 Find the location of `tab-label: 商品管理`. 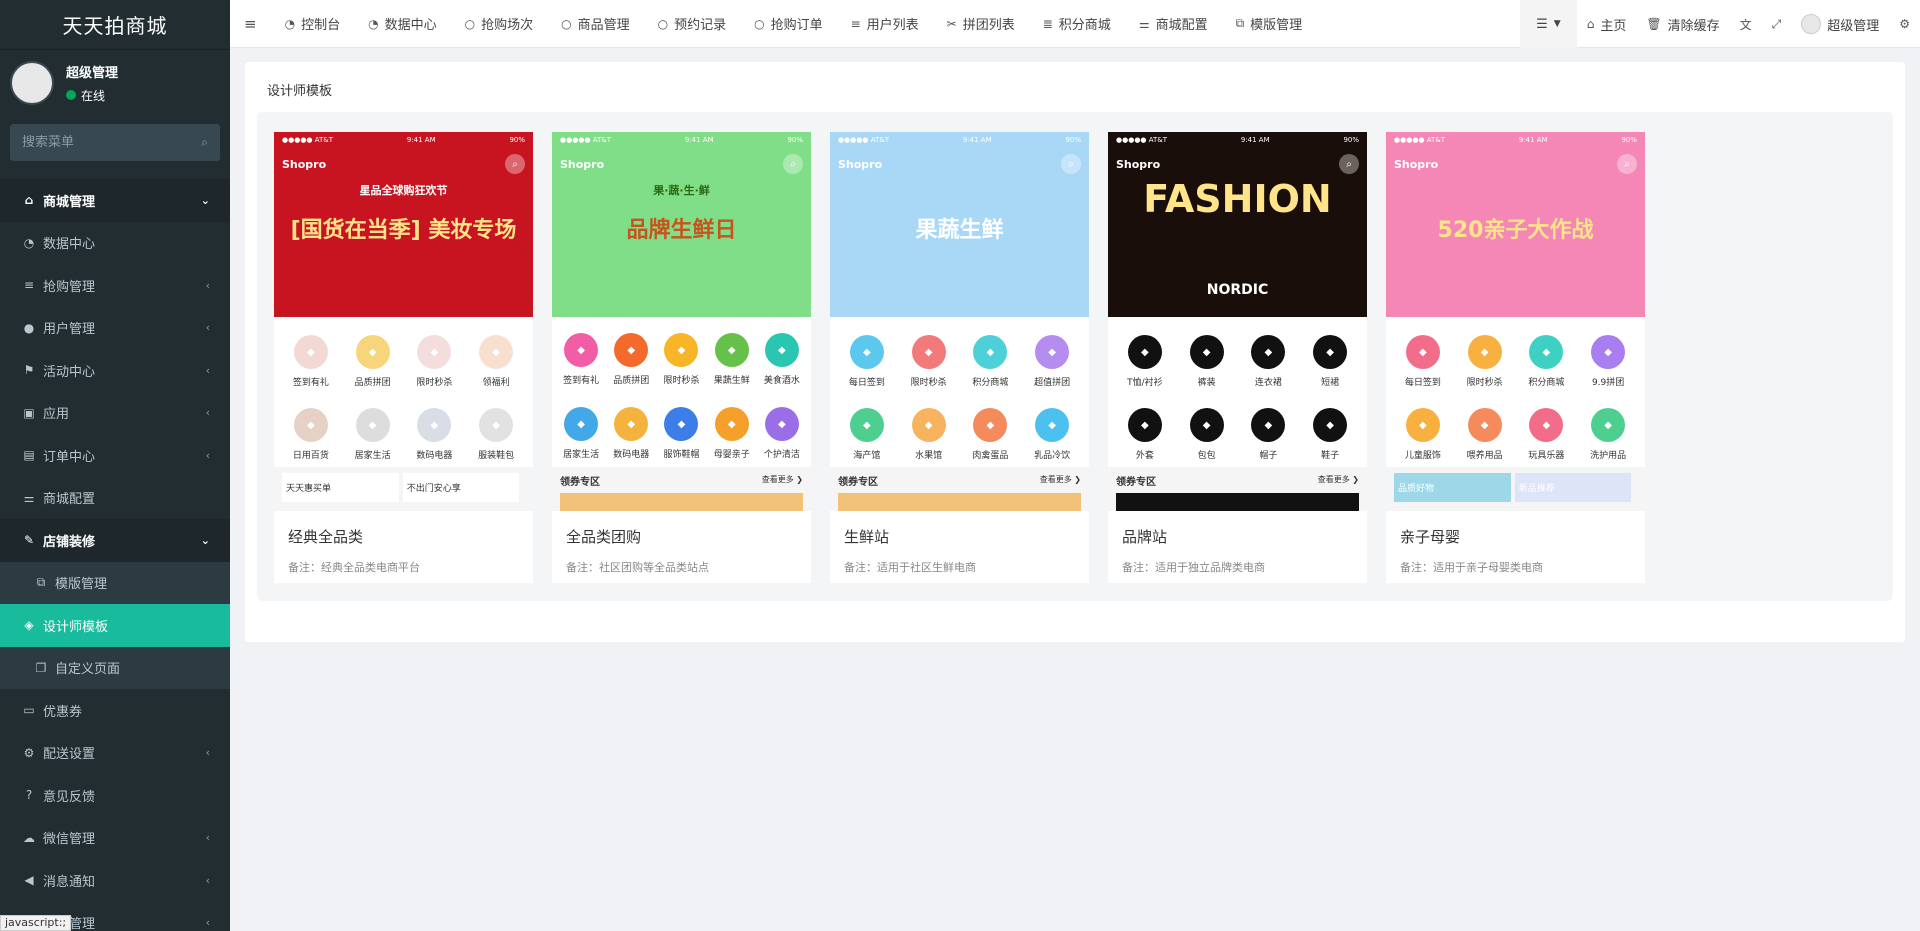

tab-label: 商品管理 is located at coordinates (603, 25).